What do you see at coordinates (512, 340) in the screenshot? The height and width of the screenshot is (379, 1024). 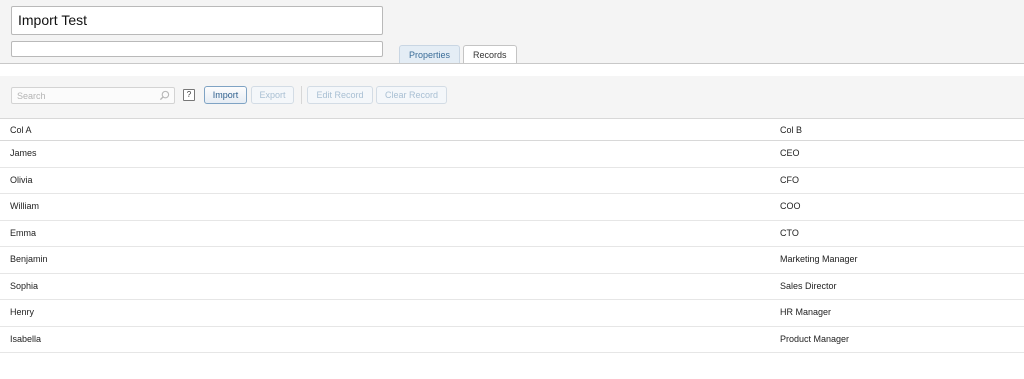 I see `table-row: Isabella Product Manager` at bounding box center [512, 340].